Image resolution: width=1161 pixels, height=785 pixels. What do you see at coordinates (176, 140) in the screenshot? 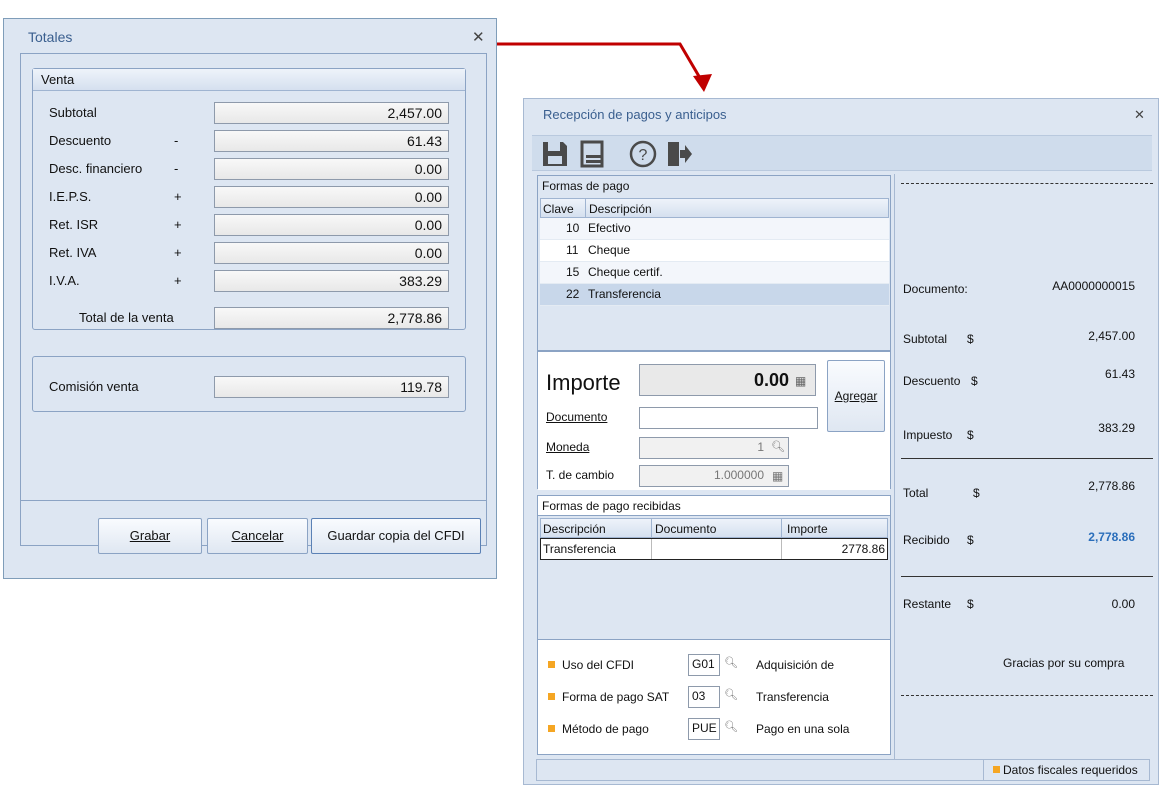
I see `descuento-sign: -` at bounding box center [176, 140].